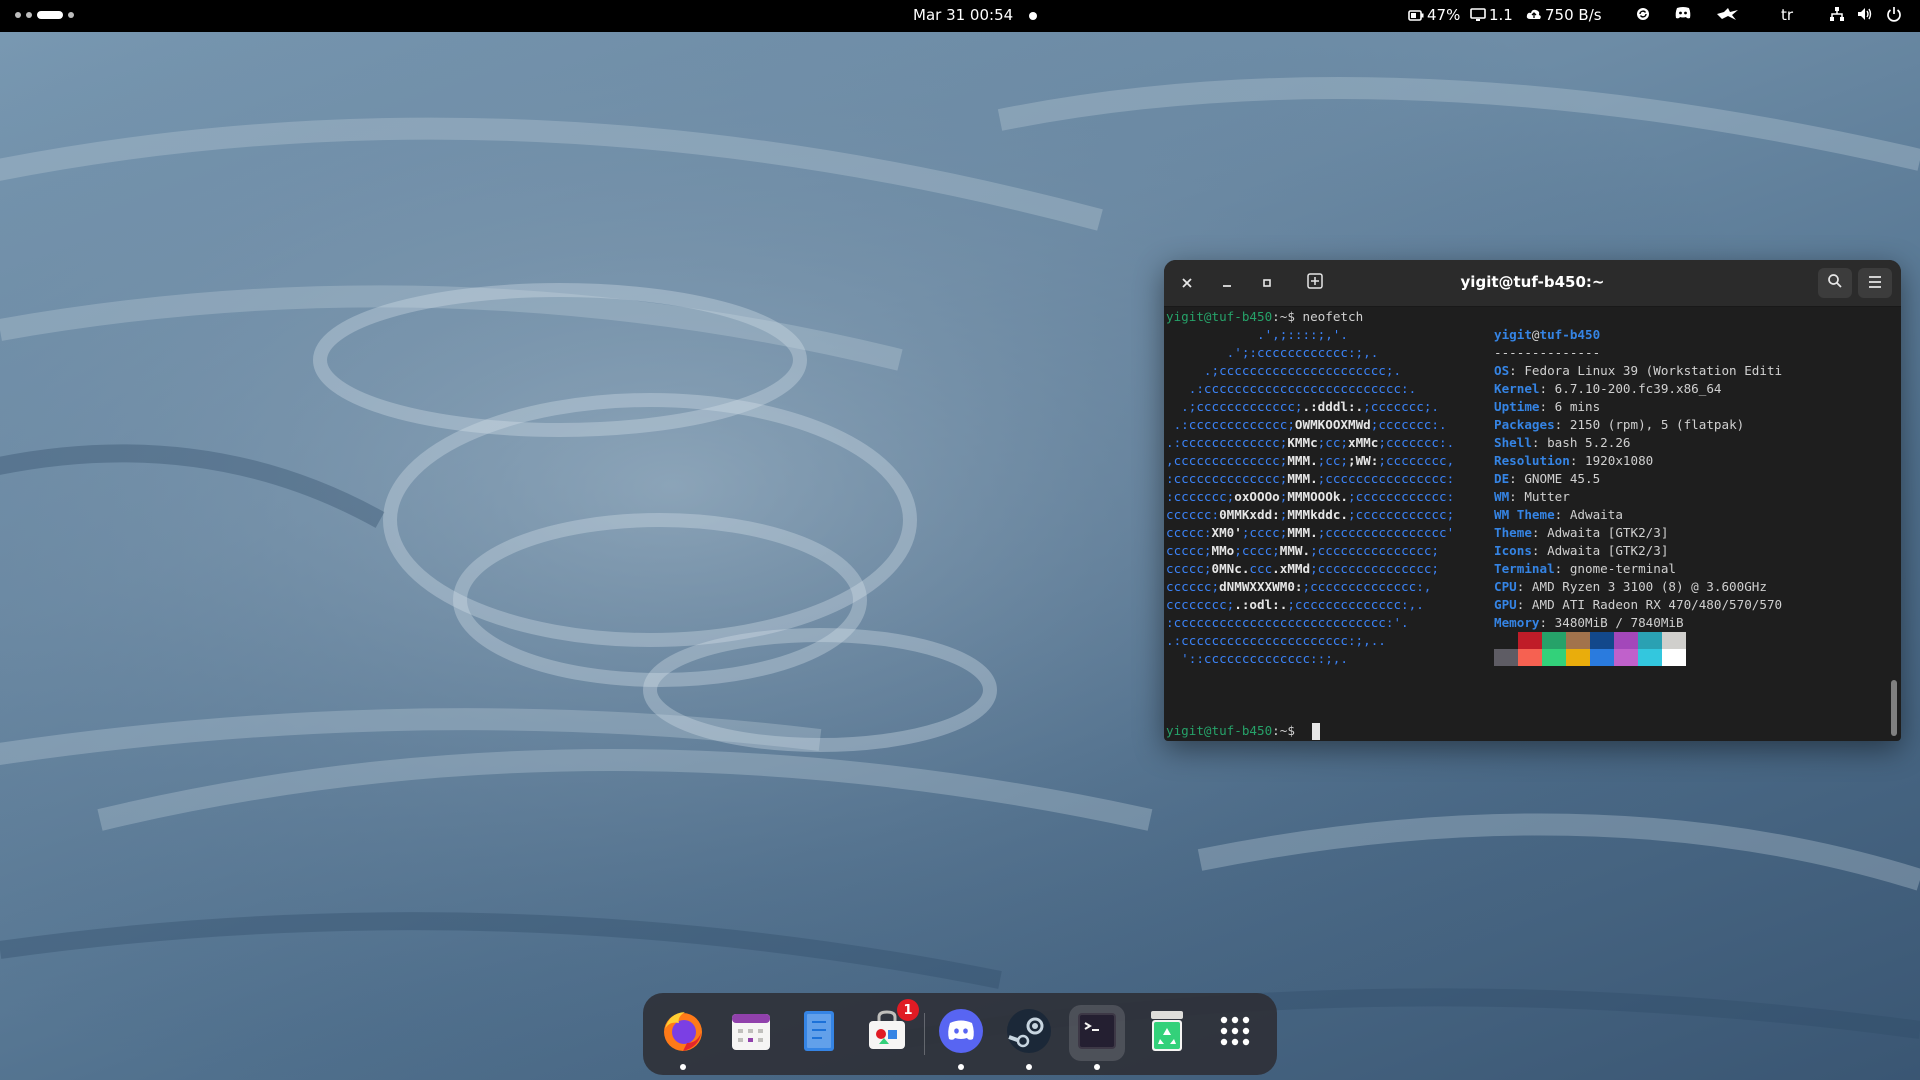  I want to click on info-key: GPU, so click(1505, 604).